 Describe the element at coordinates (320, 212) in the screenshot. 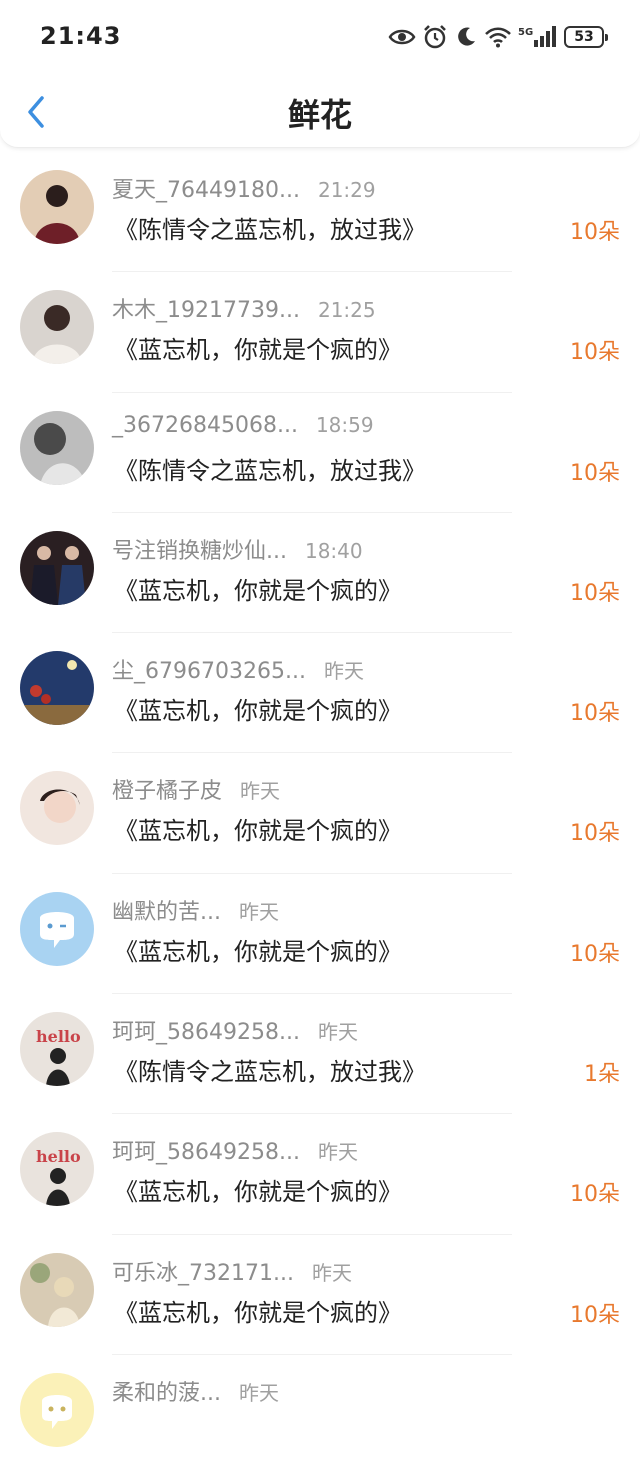

I see `list-item: 夏天_76449180... 21:29 《陈情令之蓝忘机，放过我》 10朵` at that location.